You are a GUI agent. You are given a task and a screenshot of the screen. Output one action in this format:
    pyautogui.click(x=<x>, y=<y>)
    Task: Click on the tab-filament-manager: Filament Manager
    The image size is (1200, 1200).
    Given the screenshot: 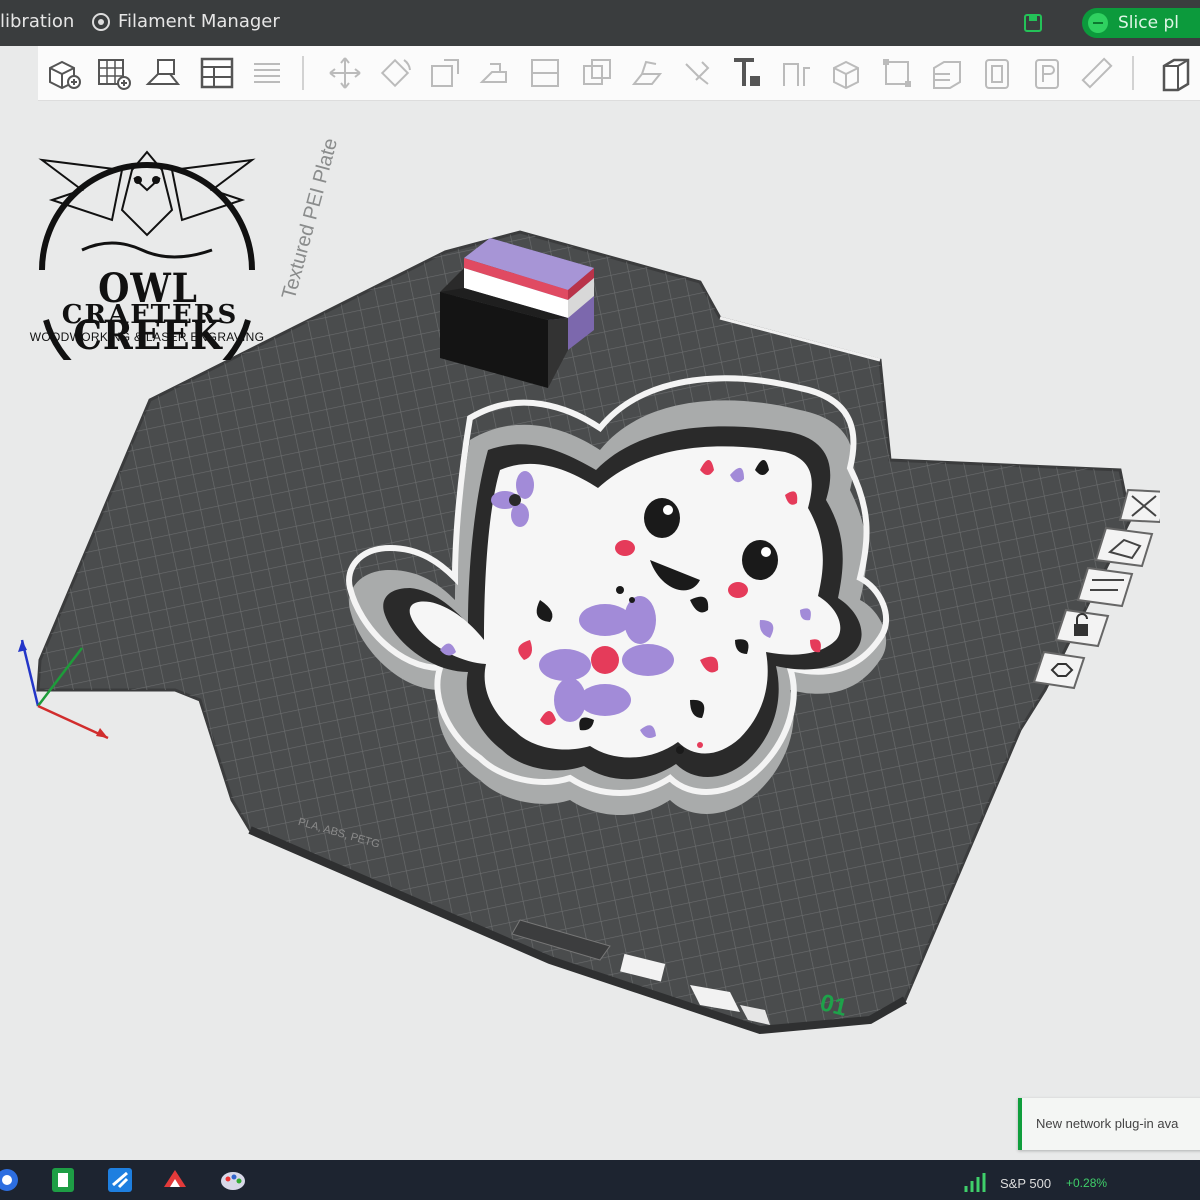 What is the action you would take?
    pyautogui.click(x=186, y=21)
    